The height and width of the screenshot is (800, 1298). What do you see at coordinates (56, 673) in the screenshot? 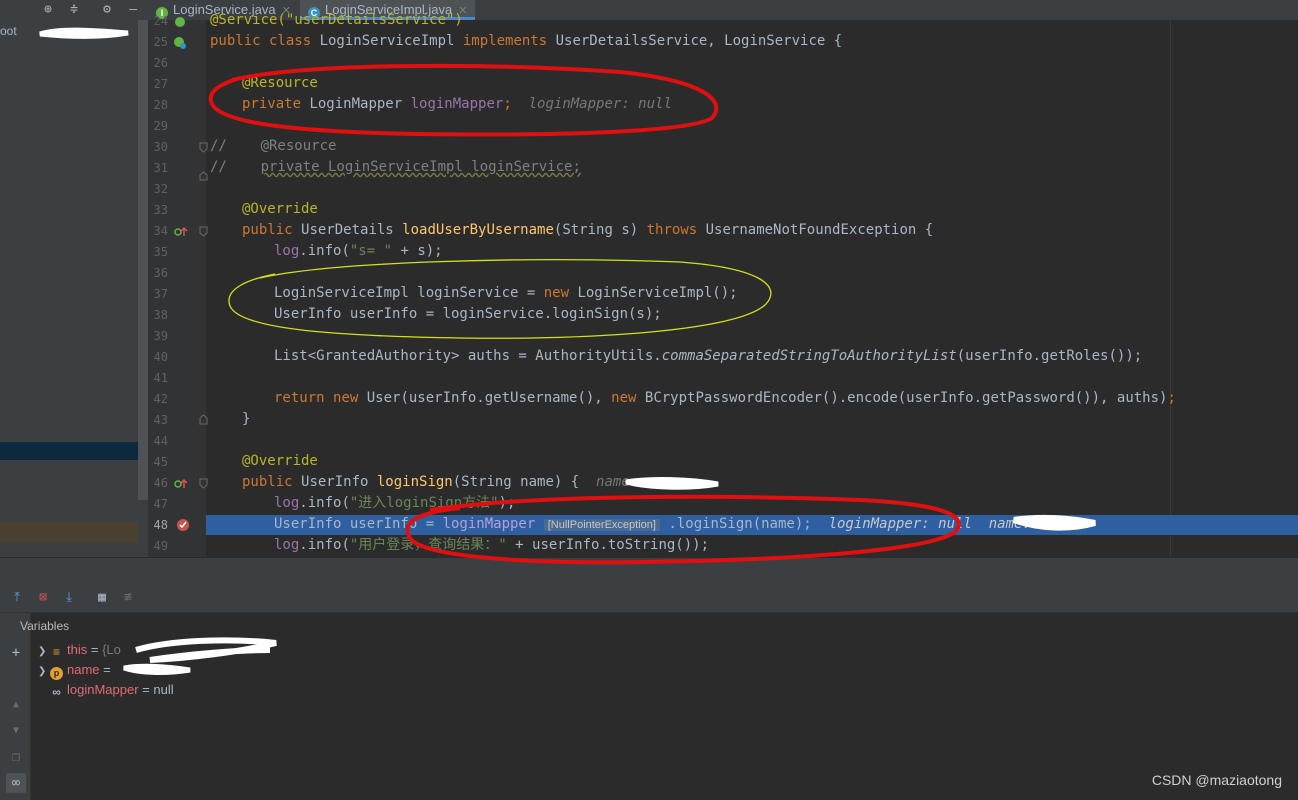
I see `parameter-icon: p` at bounding box center [56, 673].